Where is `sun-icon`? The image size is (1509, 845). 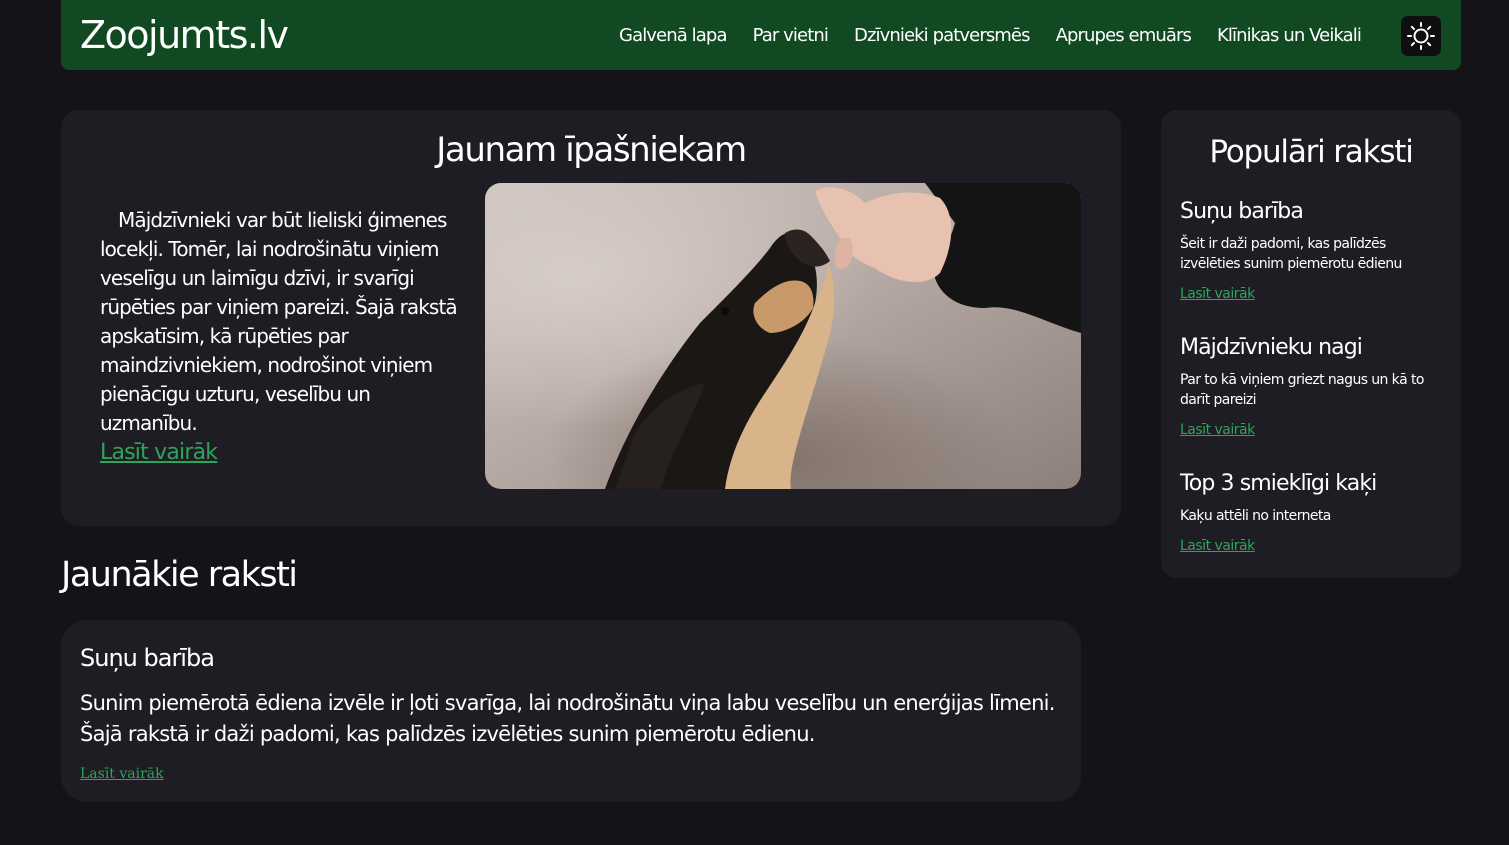
sun-icon is located at coordinates (1421, 36).